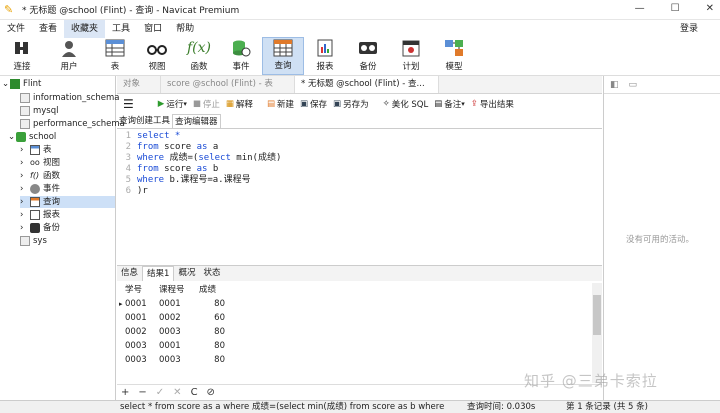 This screenshot has height=413, width=720. Describe the element at coordinates (185, 29) in the screenshot. I see `menu-help: 帮助` at that location.